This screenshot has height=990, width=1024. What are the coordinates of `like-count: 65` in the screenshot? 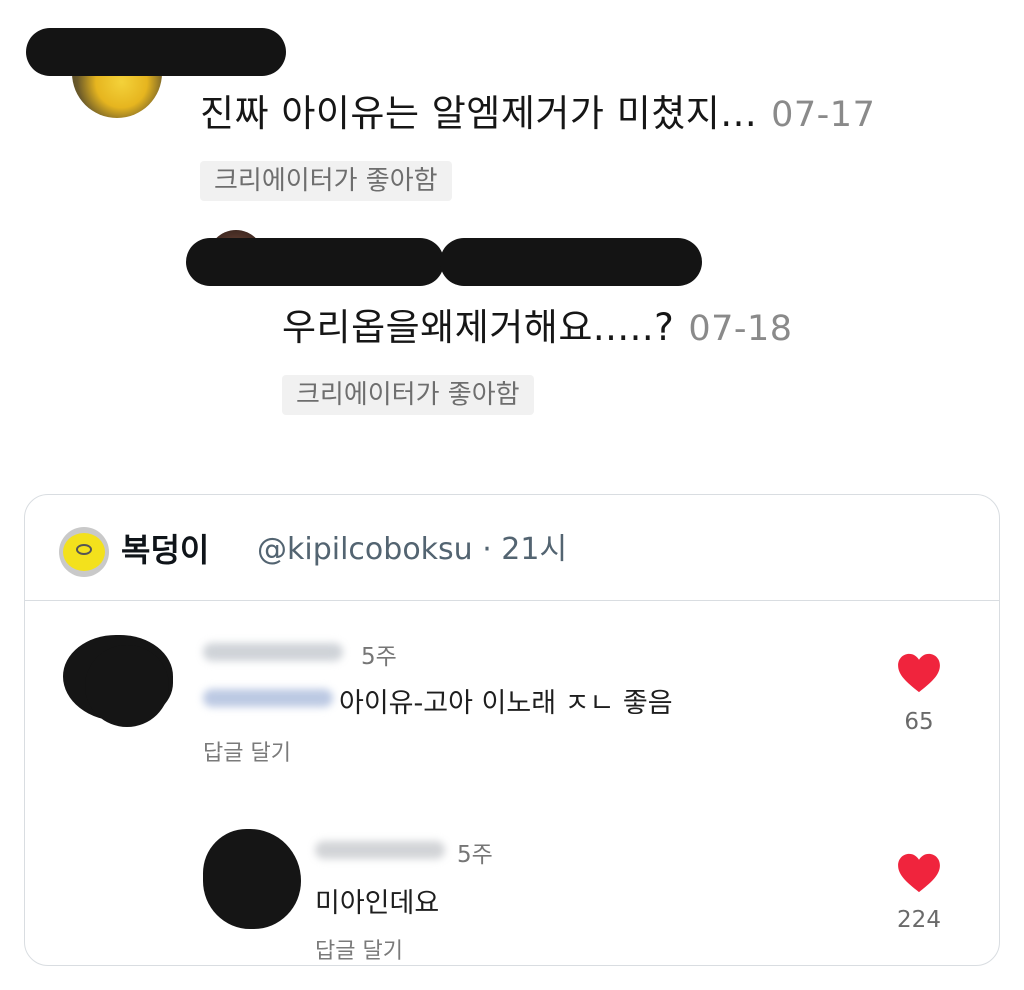 It's located at (919, 722).